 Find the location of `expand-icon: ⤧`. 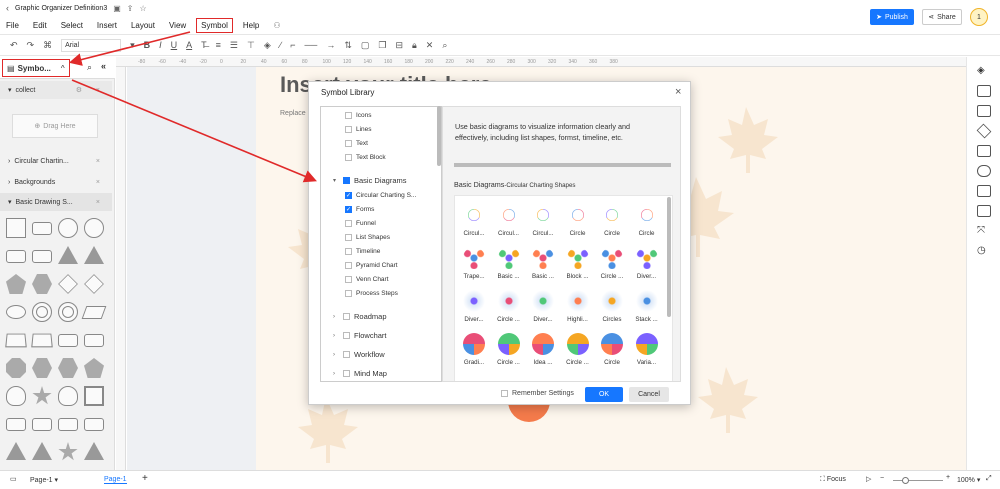

expand-icon: ⤧ is located at coordinates (984, 231).